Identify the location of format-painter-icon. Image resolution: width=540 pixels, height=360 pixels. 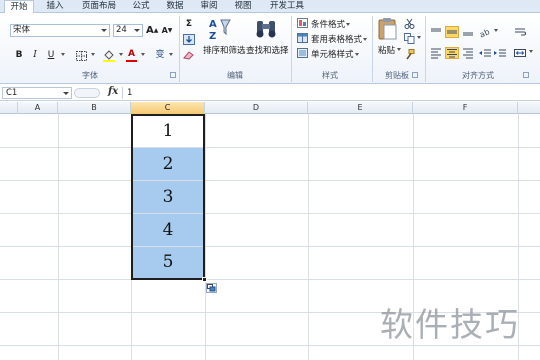
(409, 54).